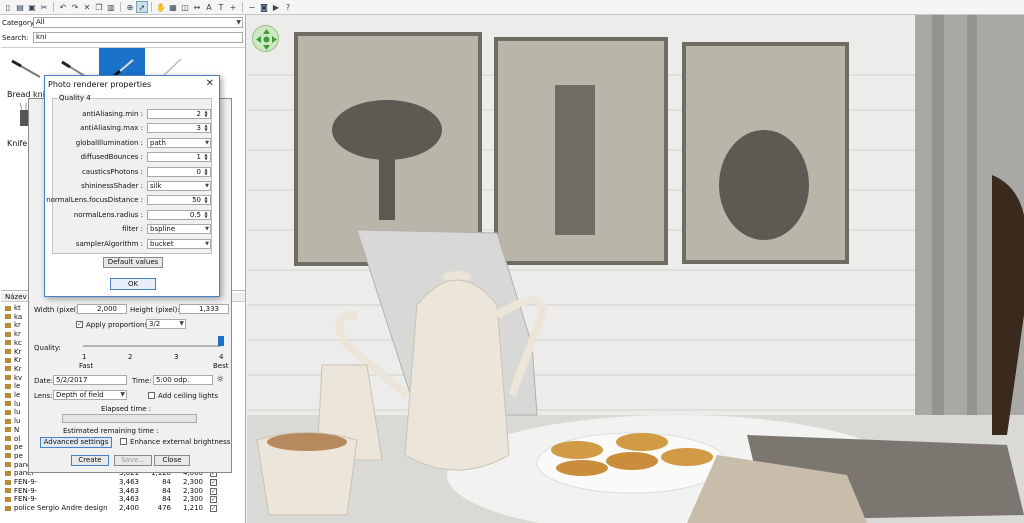 The height and width of the screenshot is (523, 1024). I want to click on ceiling-lights-checkbox, so click(151, 395).